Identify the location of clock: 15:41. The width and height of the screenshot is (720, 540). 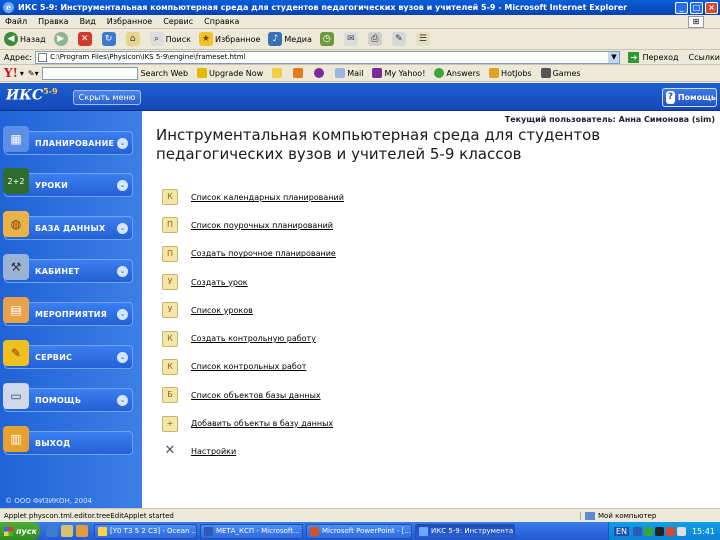
(703, 531).